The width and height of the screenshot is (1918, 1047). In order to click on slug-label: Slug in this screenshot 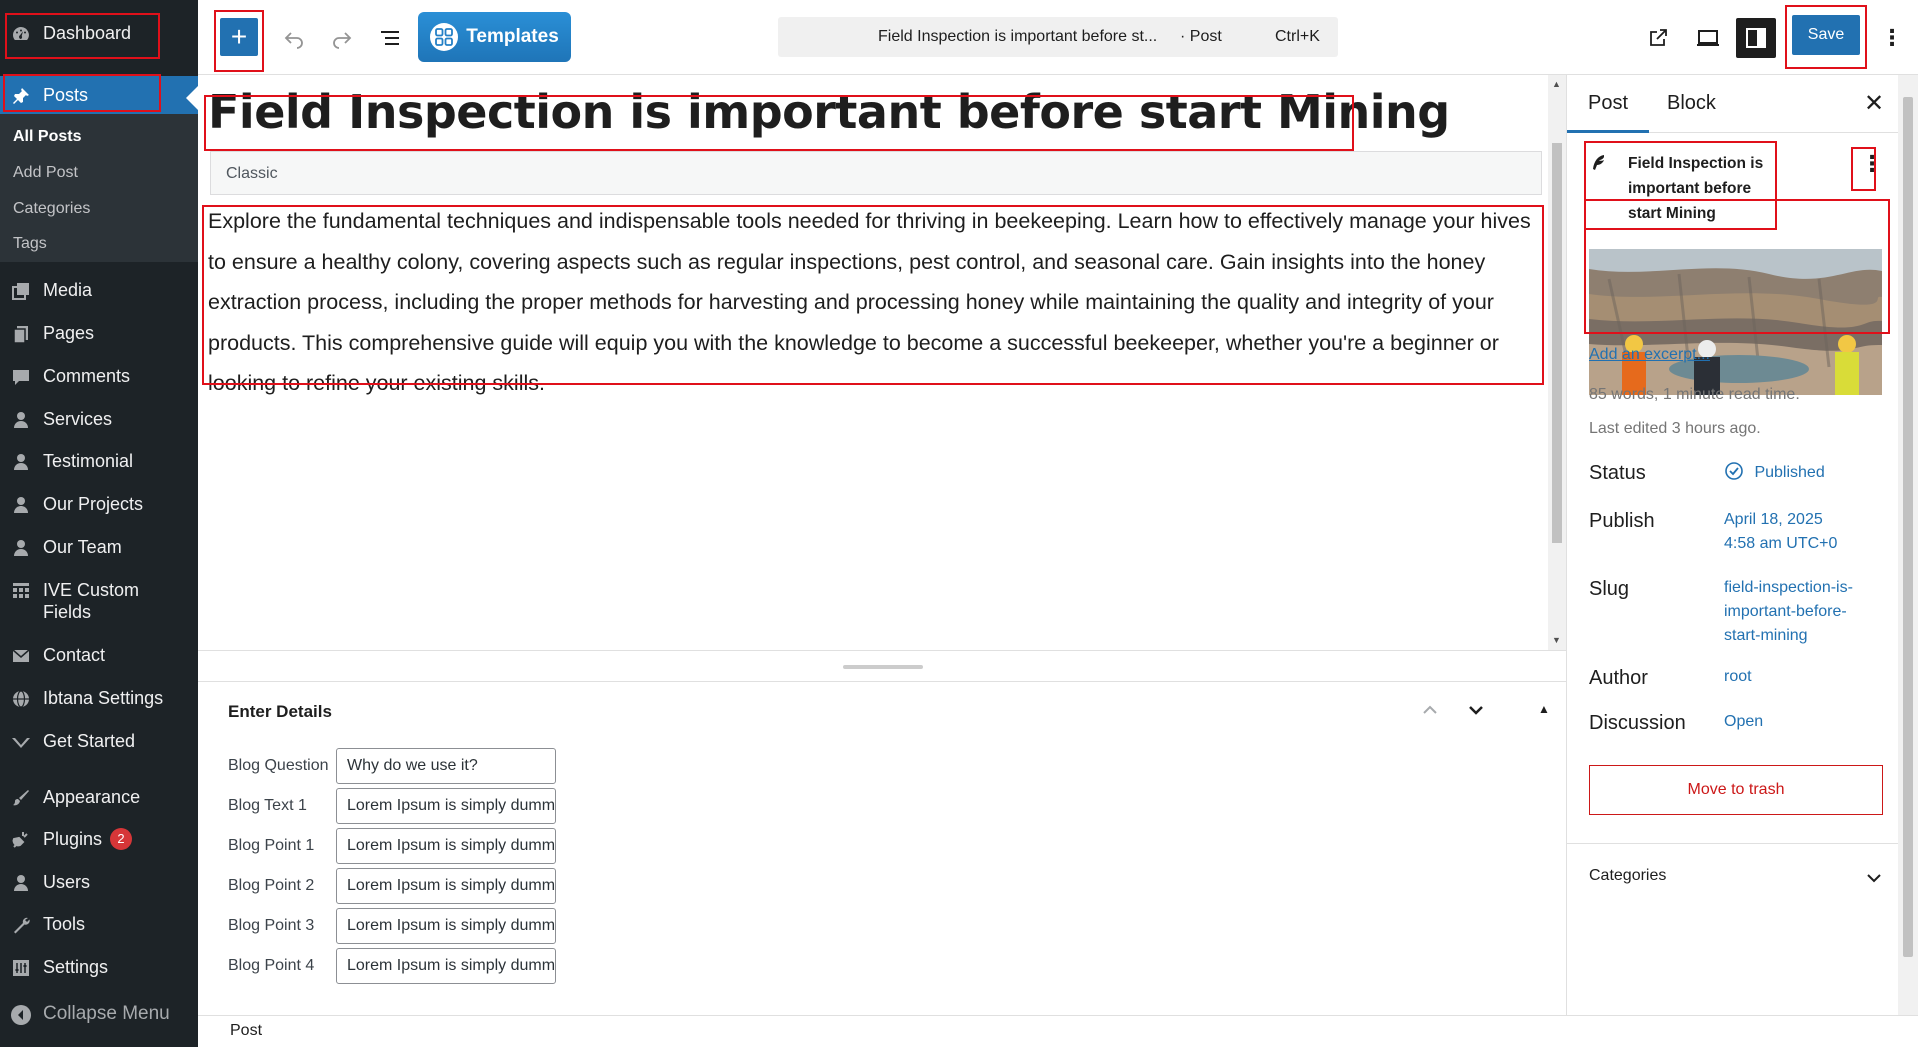, I will do `click(1609, 589)`.